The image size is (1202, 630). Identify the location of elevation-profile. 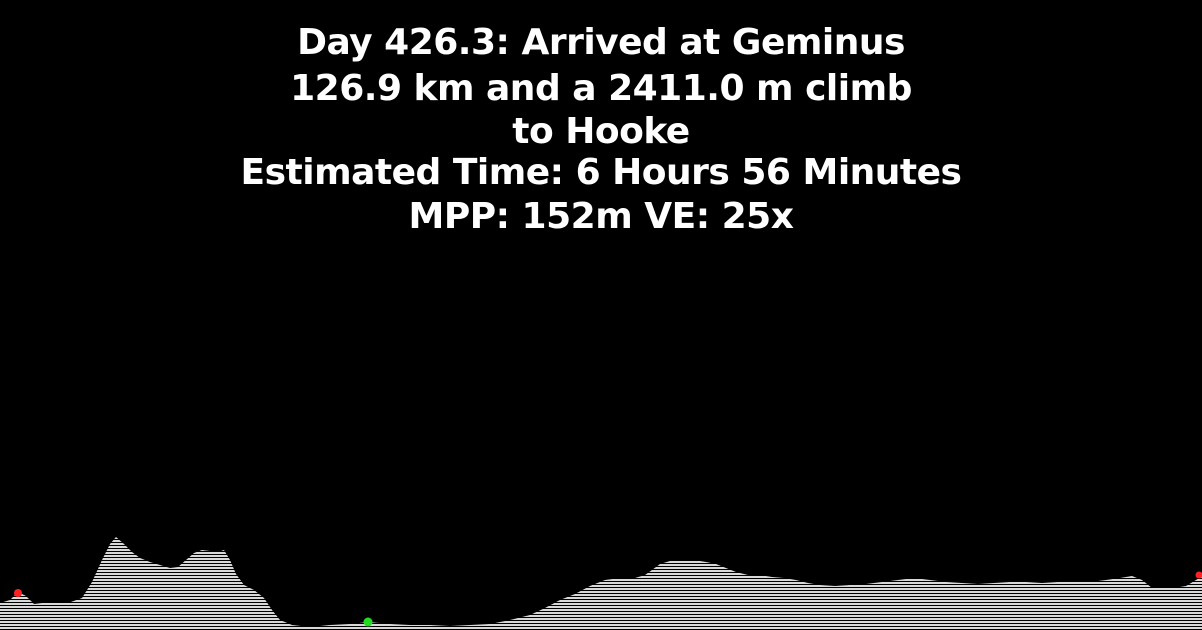
(601, 583).